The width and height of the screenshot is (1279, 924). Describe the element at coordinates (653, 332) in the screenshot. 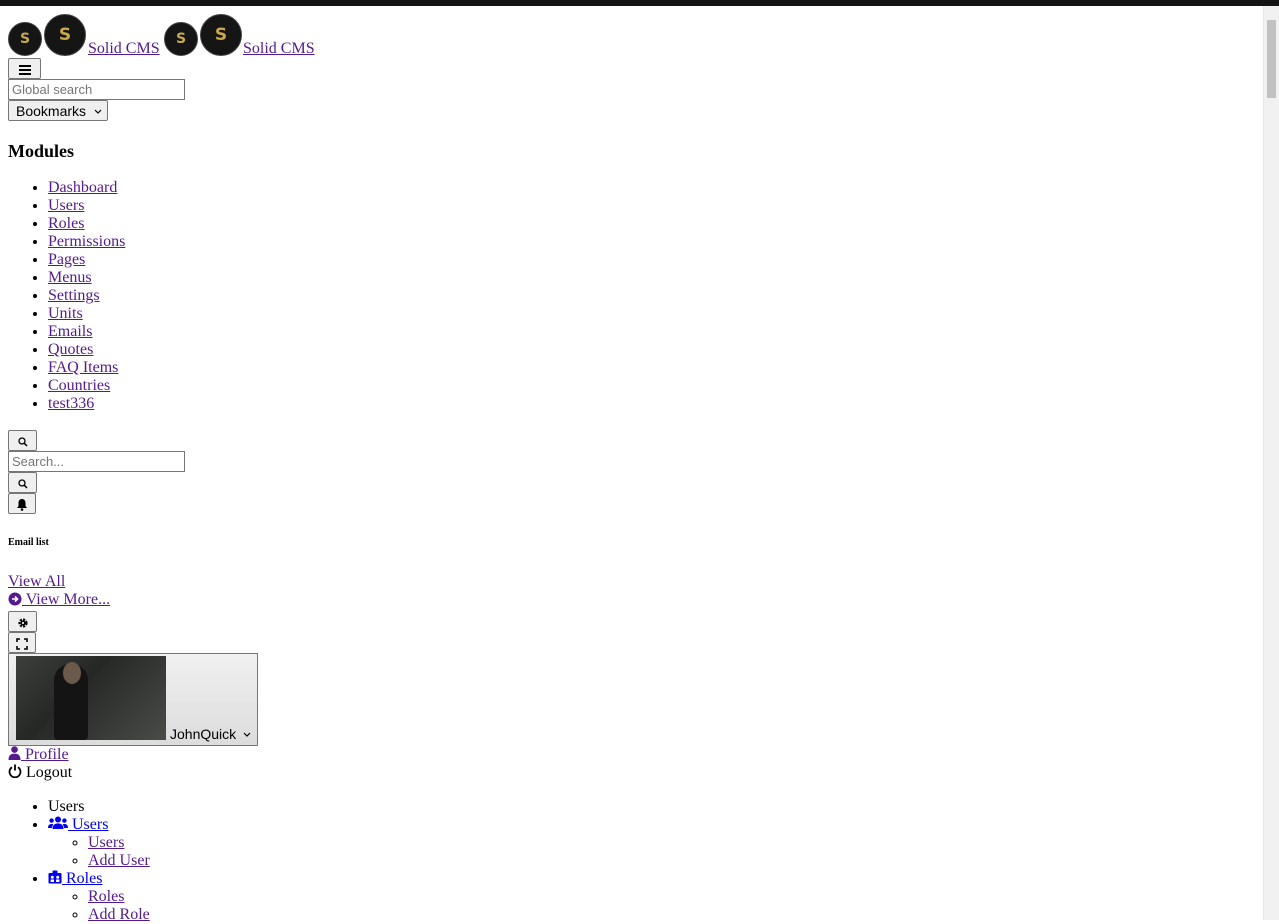

I see `module-item: Emails` at that location.